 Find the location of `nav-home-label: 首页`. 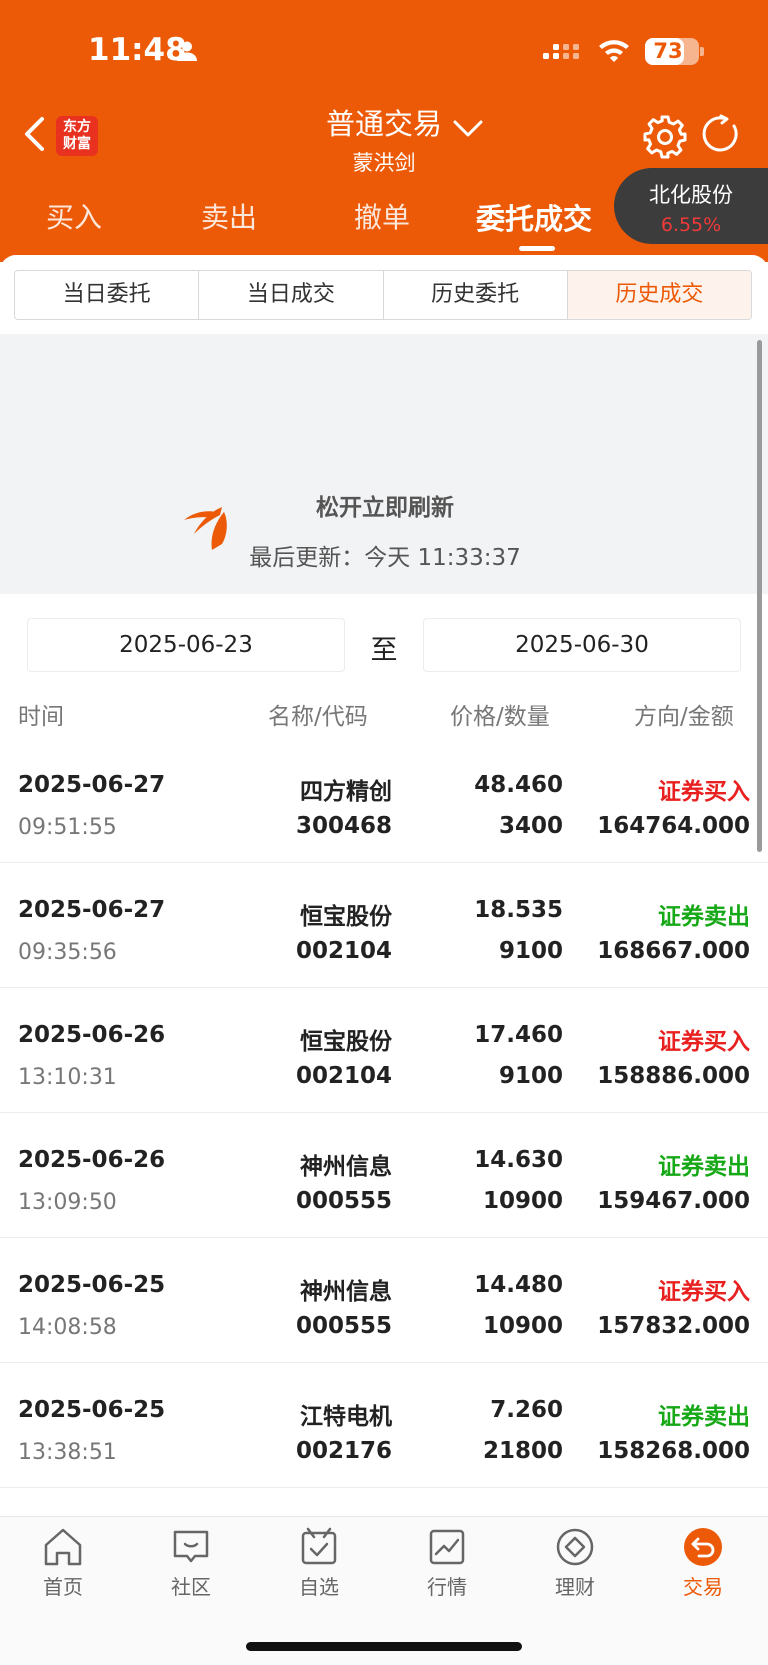

nav-home-label: 首页 is located at coordinates (63, 1587).